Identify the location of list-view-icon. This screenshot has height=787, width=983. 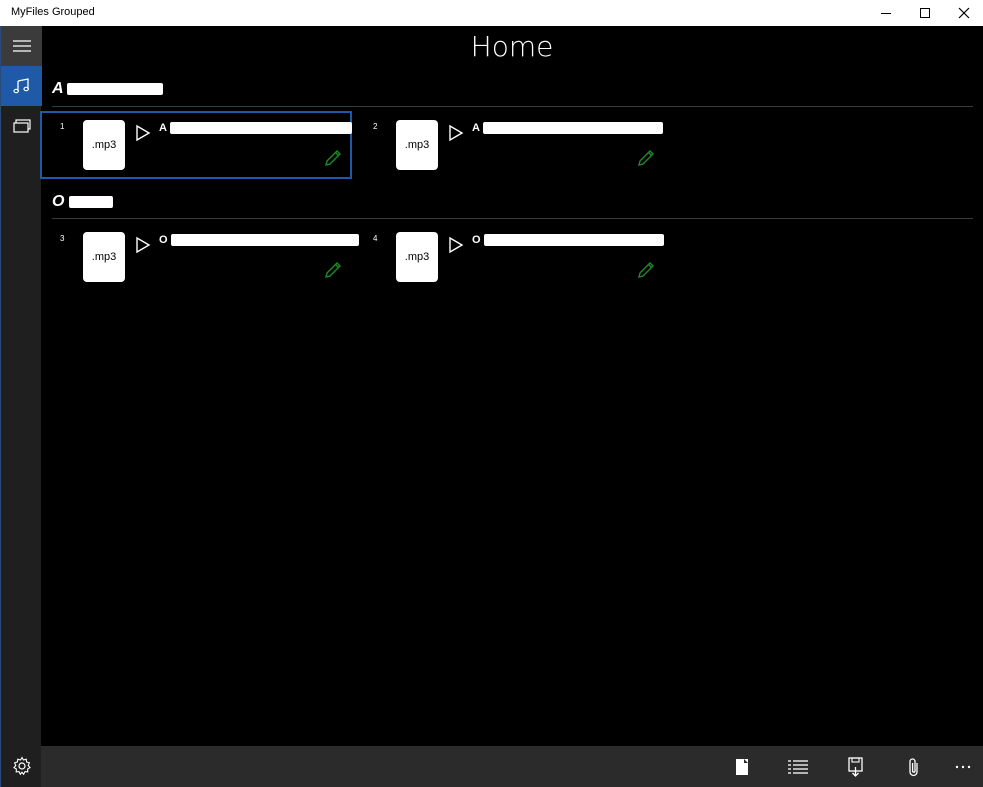
(798, 766).